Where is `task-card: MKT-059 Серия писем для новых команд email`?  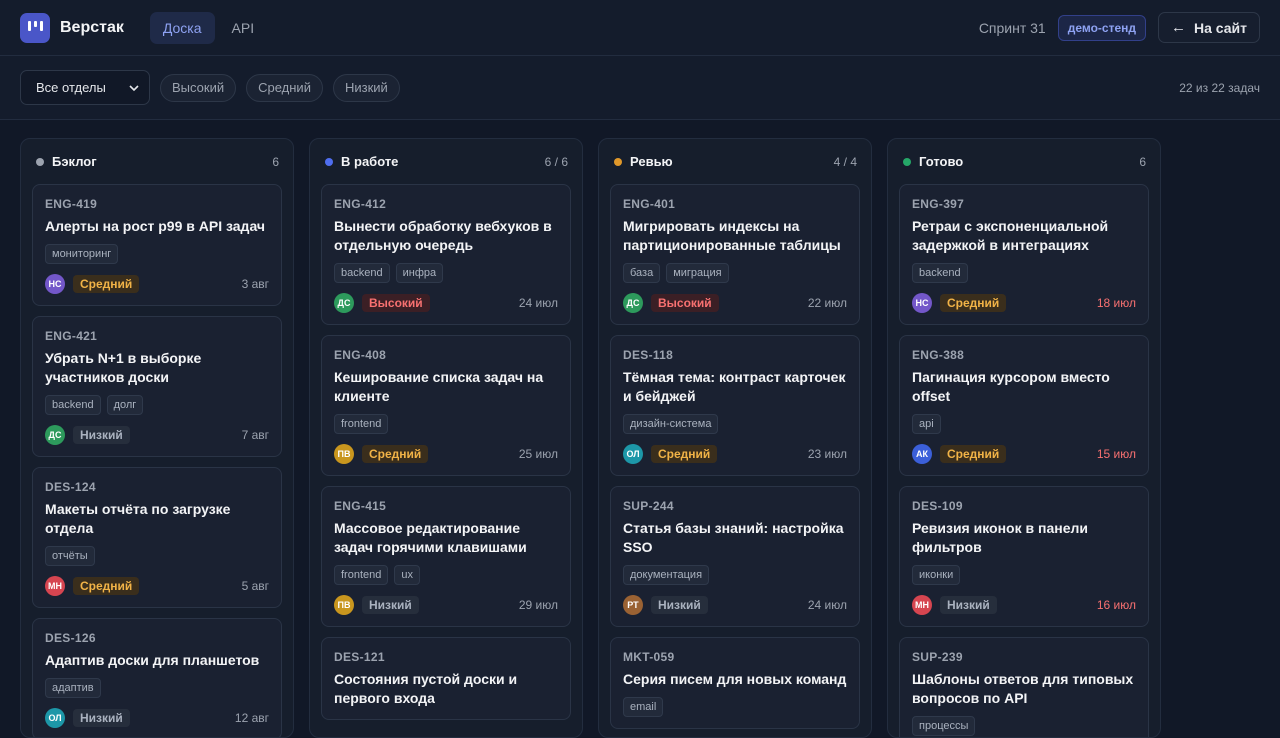 task-card: MKT-059 Серия писем для новых команд email is located at coordinates (735, 683).